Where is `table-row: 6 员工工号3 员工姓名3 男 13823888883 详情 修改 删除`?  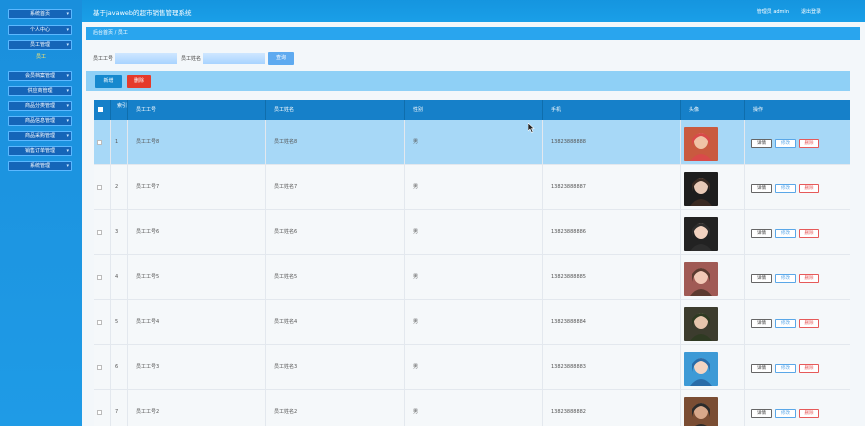 table-row: 6 员工工号3 员工姓名3 男 13823888883 详情 修改 删除 is located at coordinates (472, 367).